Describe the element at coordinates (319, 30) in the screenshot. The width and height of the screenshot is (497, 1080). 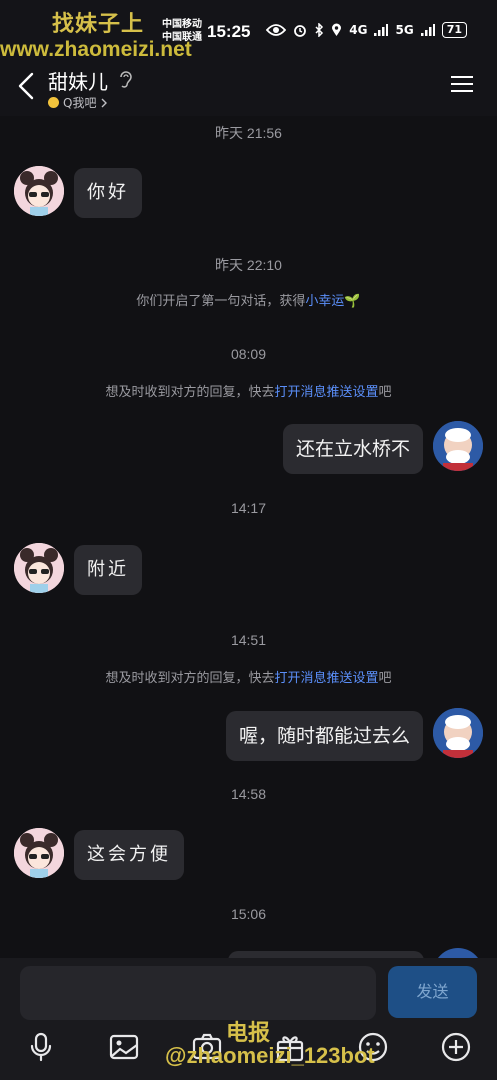
I see `bluetooth-icon` at that location.